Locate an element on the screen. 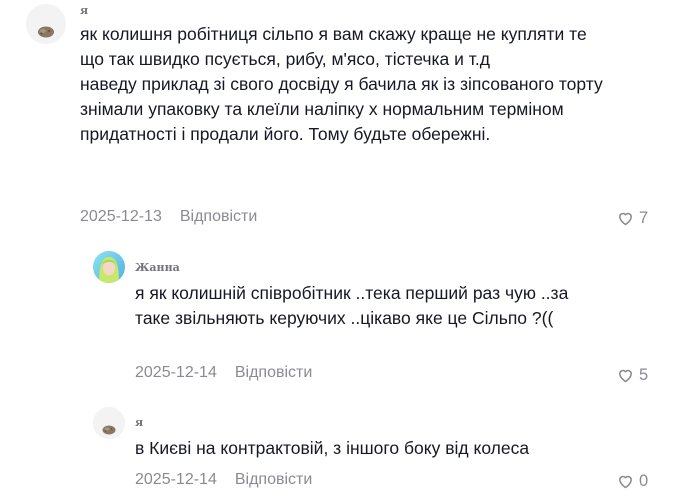 This screenshot has height=498, width=677. comment-author: Жанна is located at coordinates (157, 267).